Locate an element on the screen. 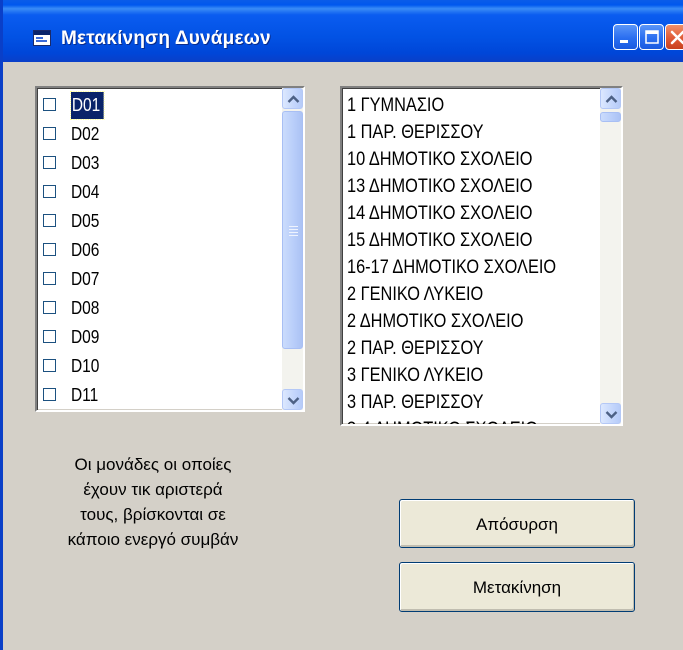 The image size is (683, 650). locations-scroll-down-button is located at coordinates (610, 413).